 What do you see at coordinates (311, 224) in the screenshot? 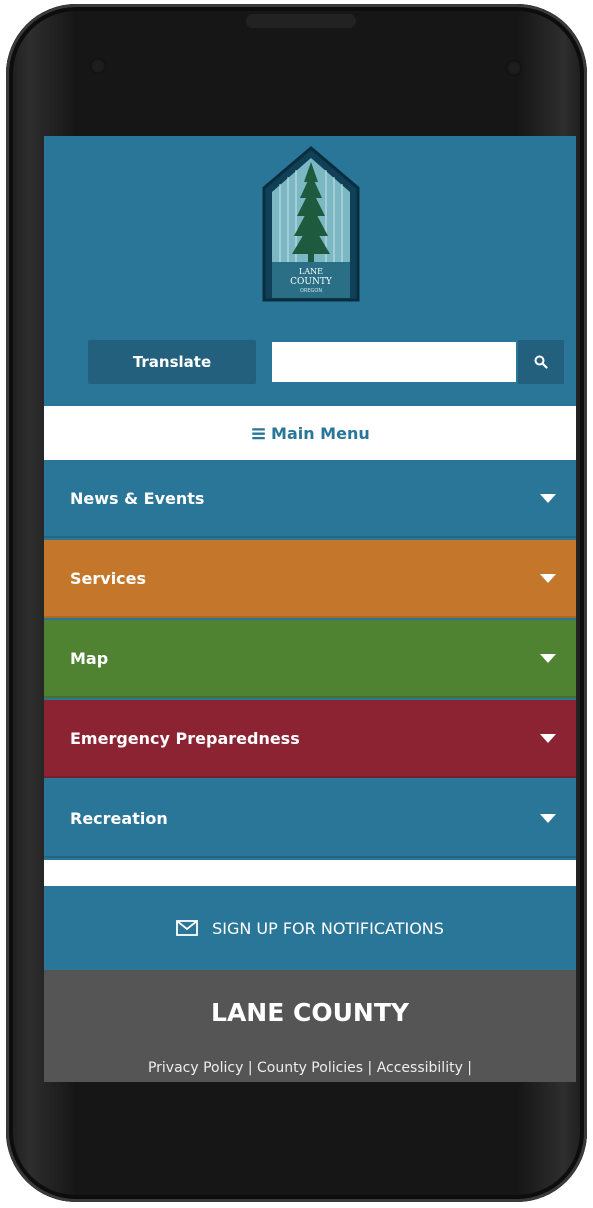
I see `lane-county-logo: LANE COUNTY OREGON` at bounding box center [311, 224].